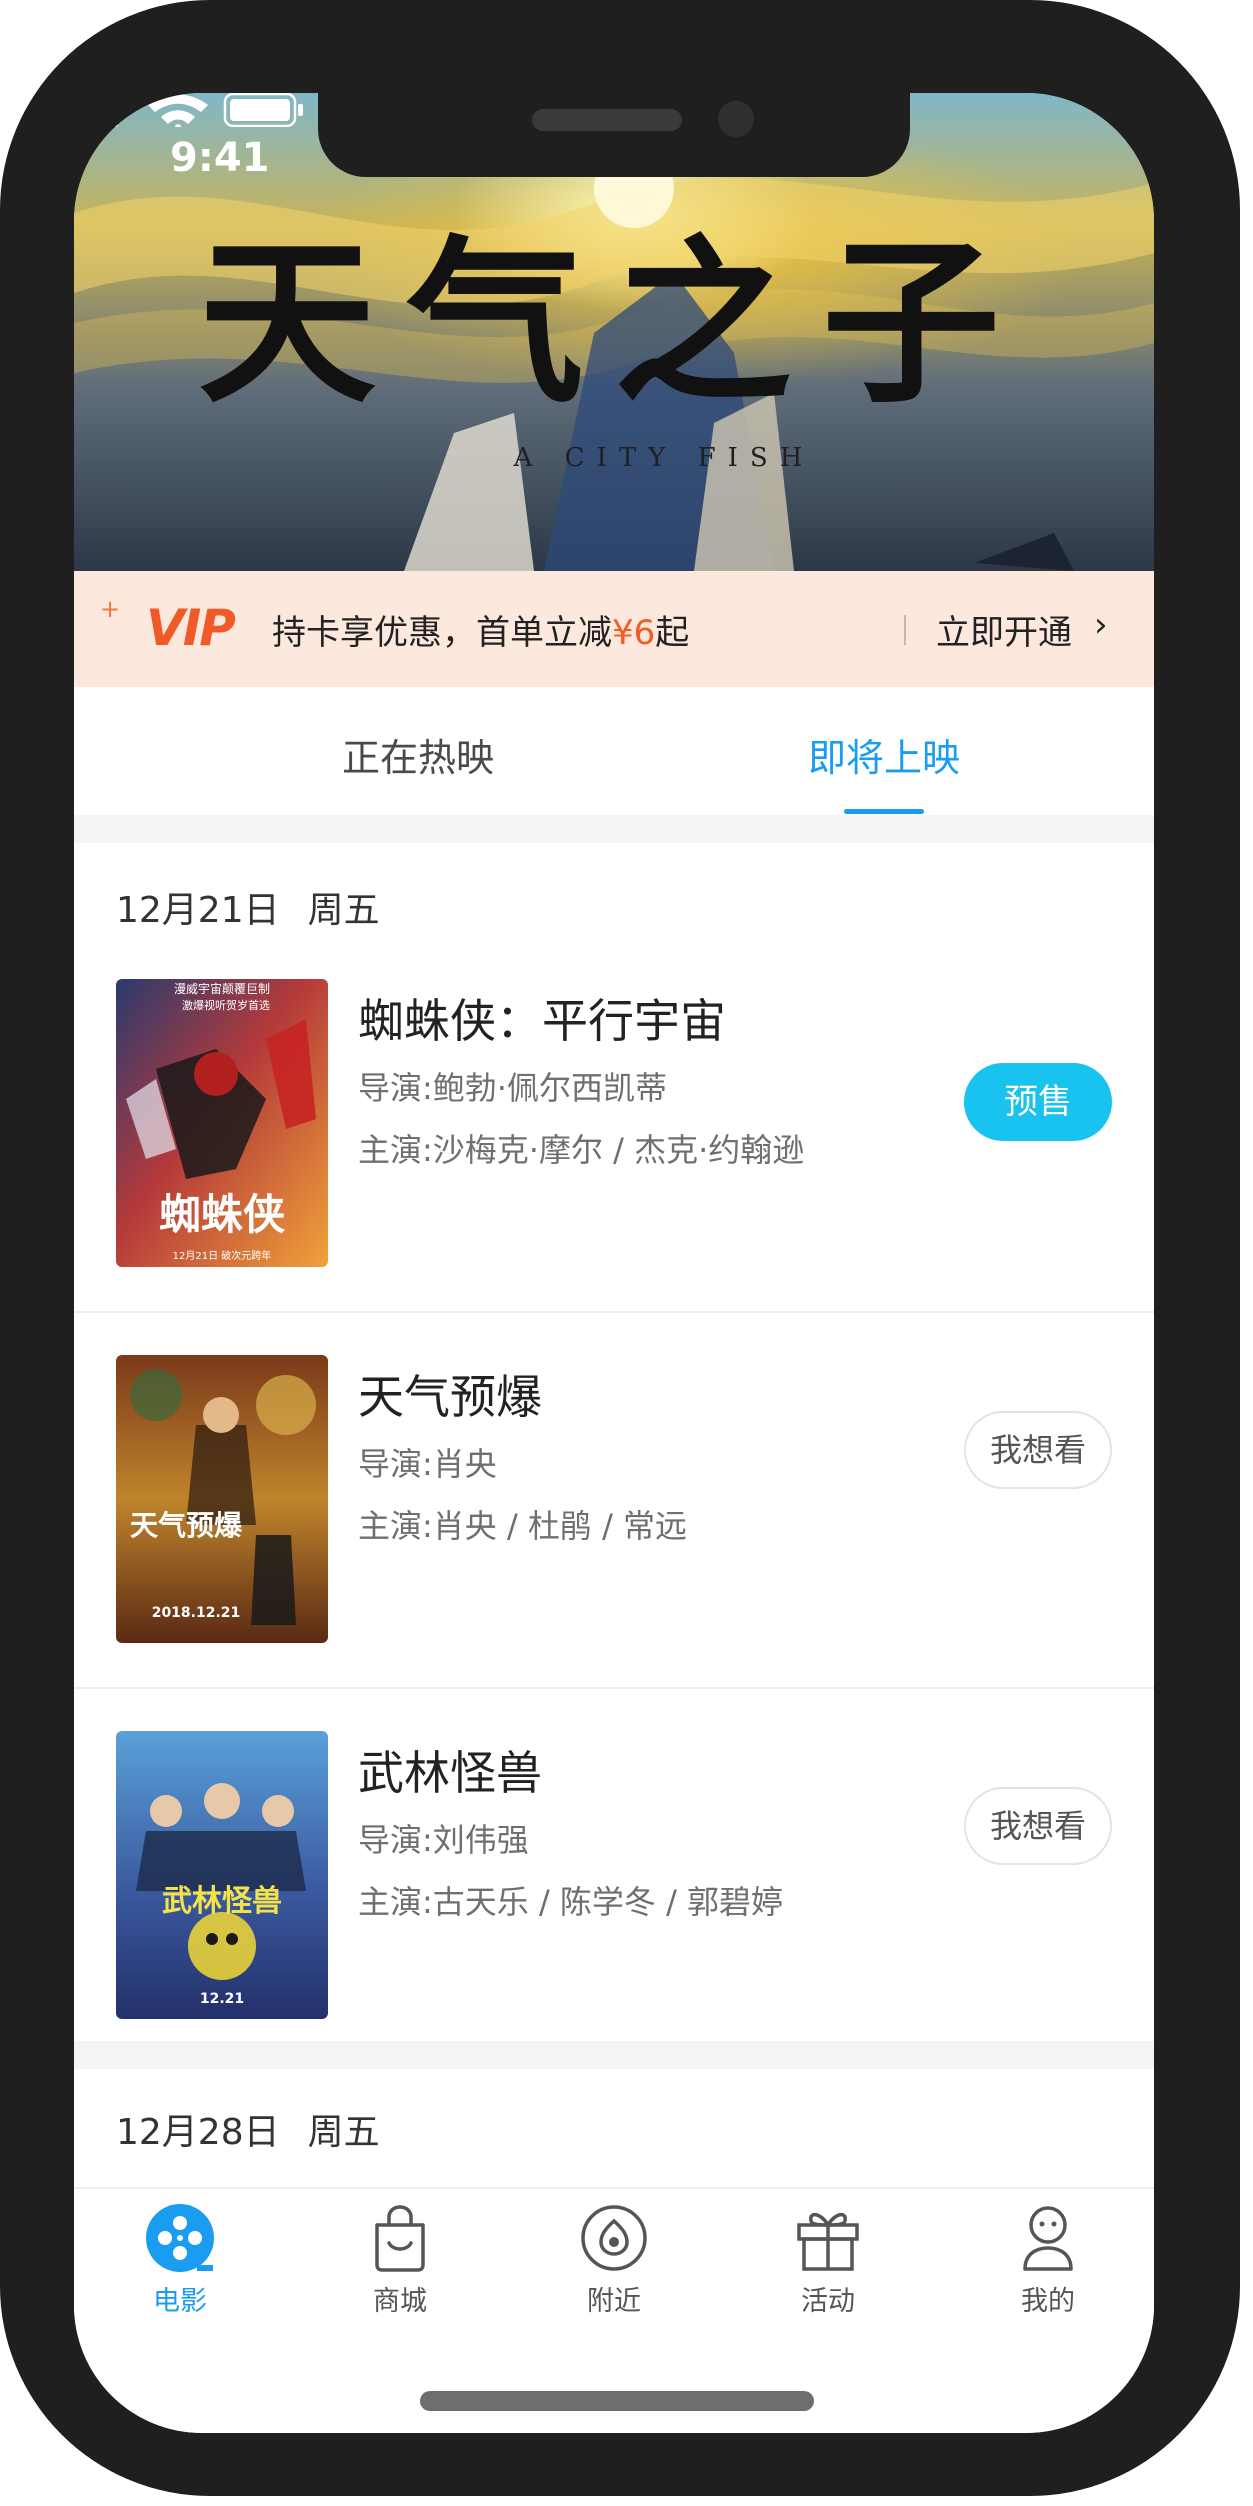 This screenshot has width=1253, height=2506. What do you see at coordinates (581, 1150) in the screenshot?
I see `movie-actors: 主演:沙梅克·摩尔 / 杰克·约翰逊` at bounding box center [581, 1150].